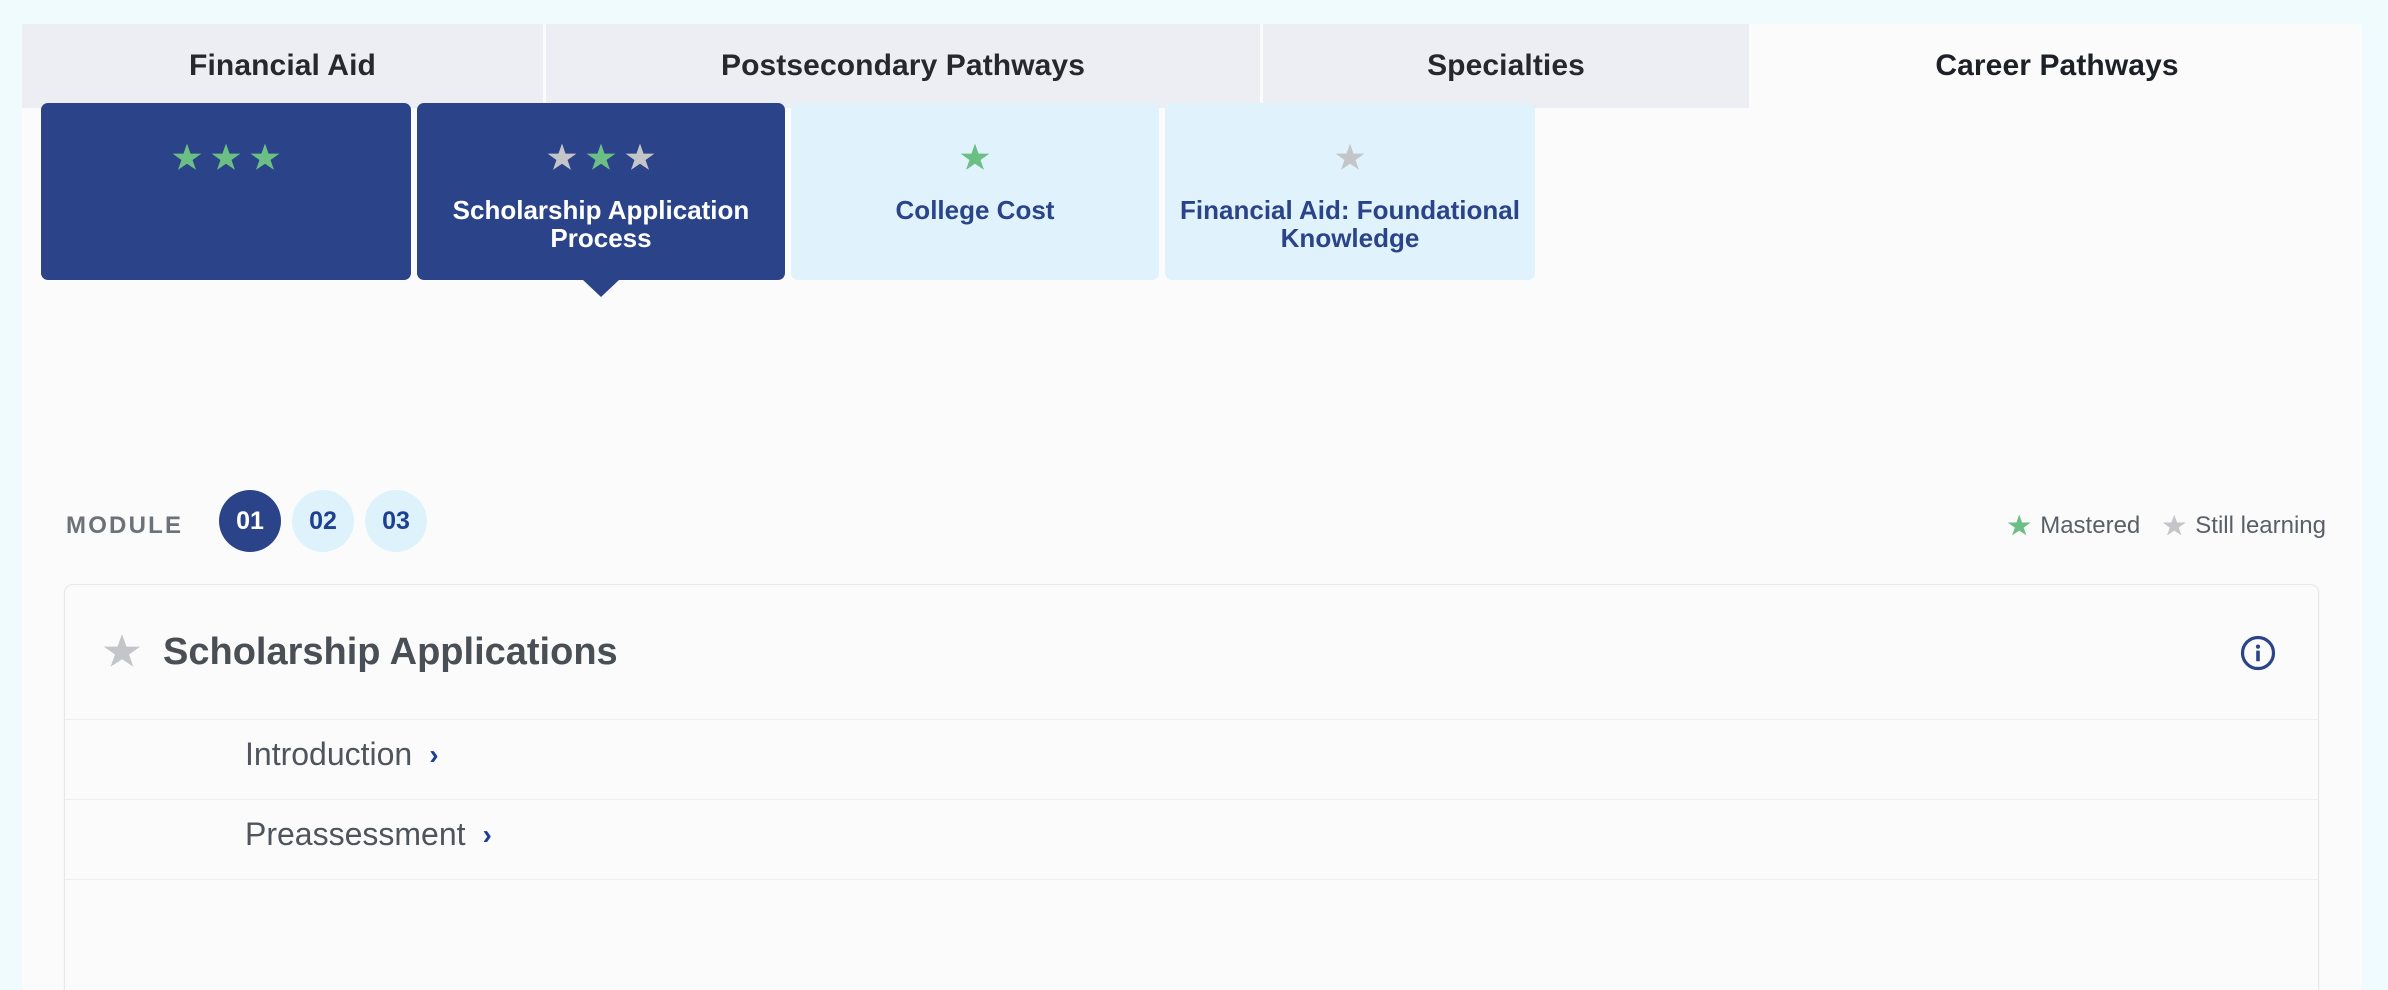 This screenshot has width=2388, height=990. I want to click on topic-card-scholarship-application-process: Scholarship Application Process, so click(601, 200).